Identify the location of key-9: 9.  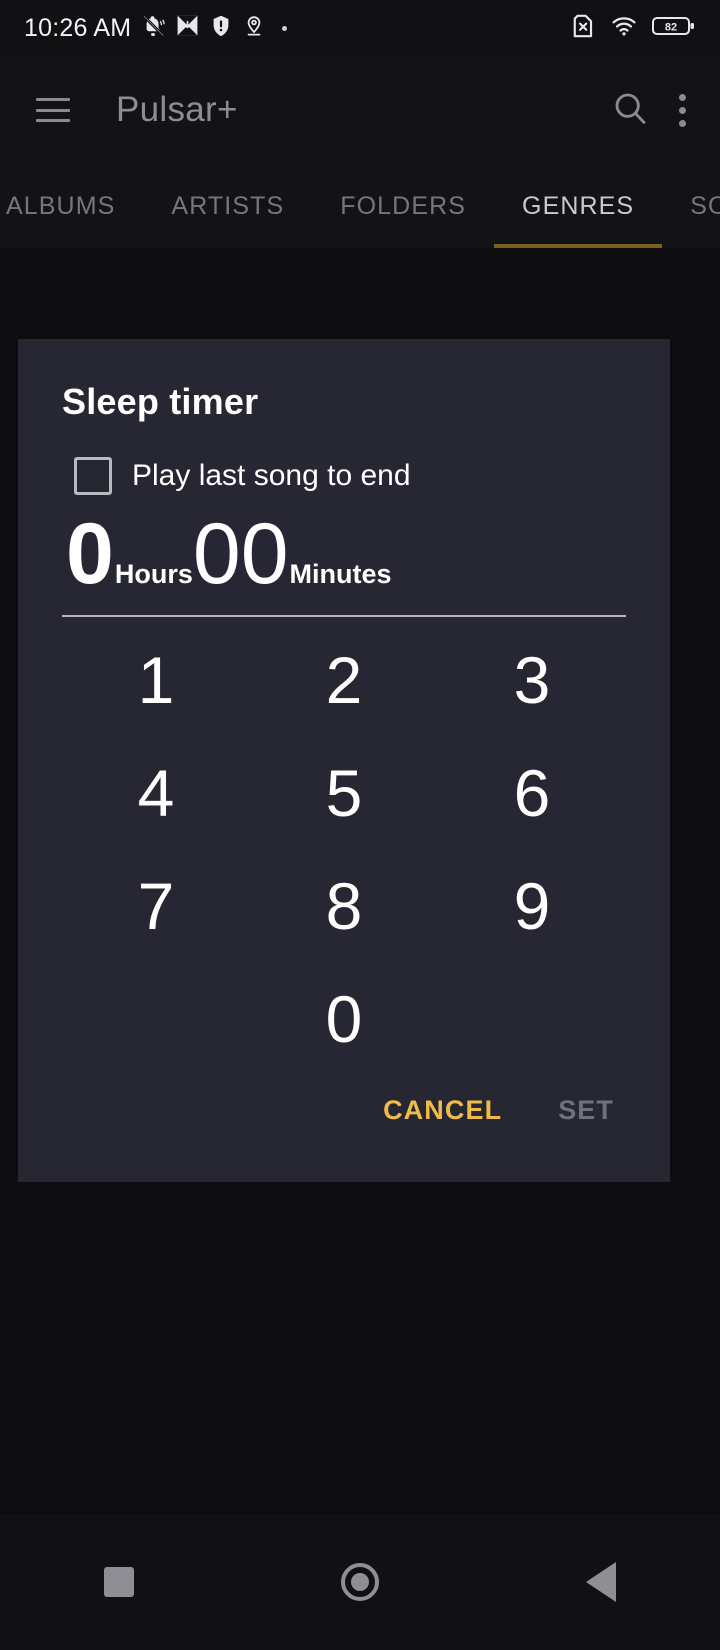
(532, 906).